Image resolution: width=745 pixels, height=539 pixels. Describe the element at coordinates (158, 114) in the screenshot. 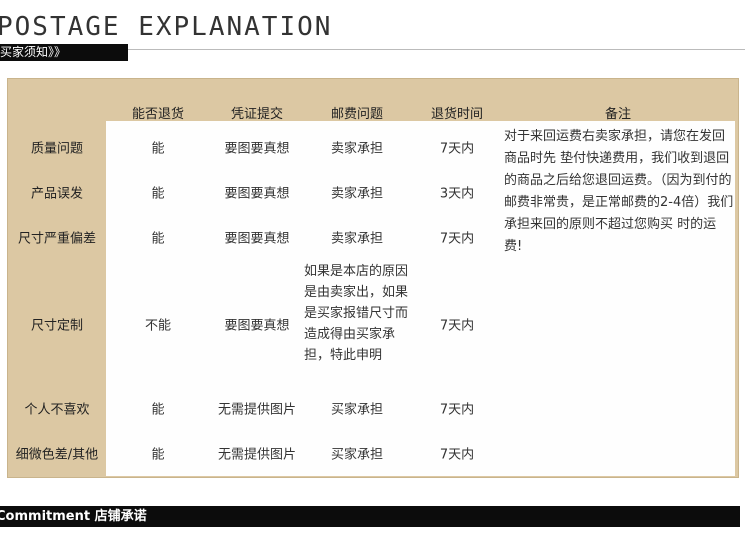

I see `col-header-can-return: 能否退货` at that location.